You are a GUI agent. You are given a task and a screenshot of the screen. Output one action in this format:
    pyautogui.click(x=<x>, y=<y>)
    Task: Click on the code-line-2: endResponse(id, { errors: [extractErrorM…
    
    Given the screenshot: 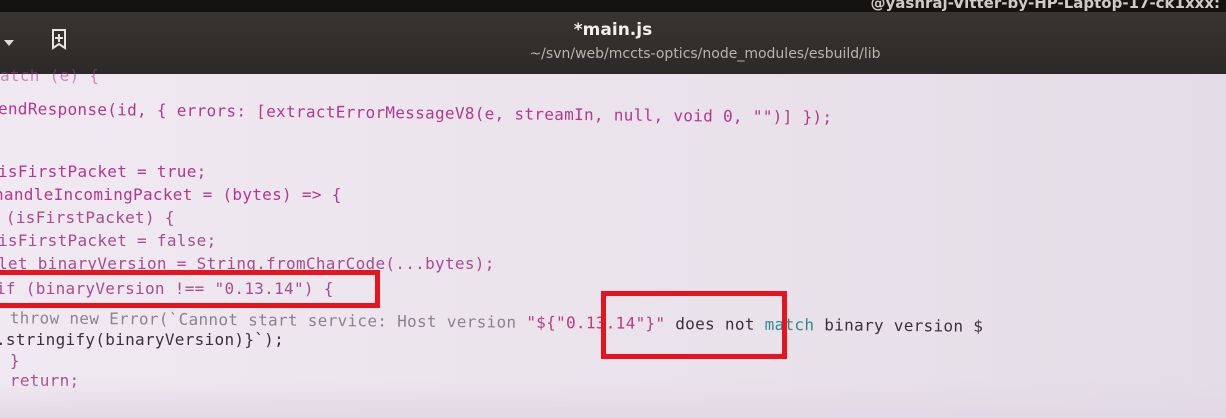 What is the action you would take?
    pyautogui.click(x=416, y=113)
    